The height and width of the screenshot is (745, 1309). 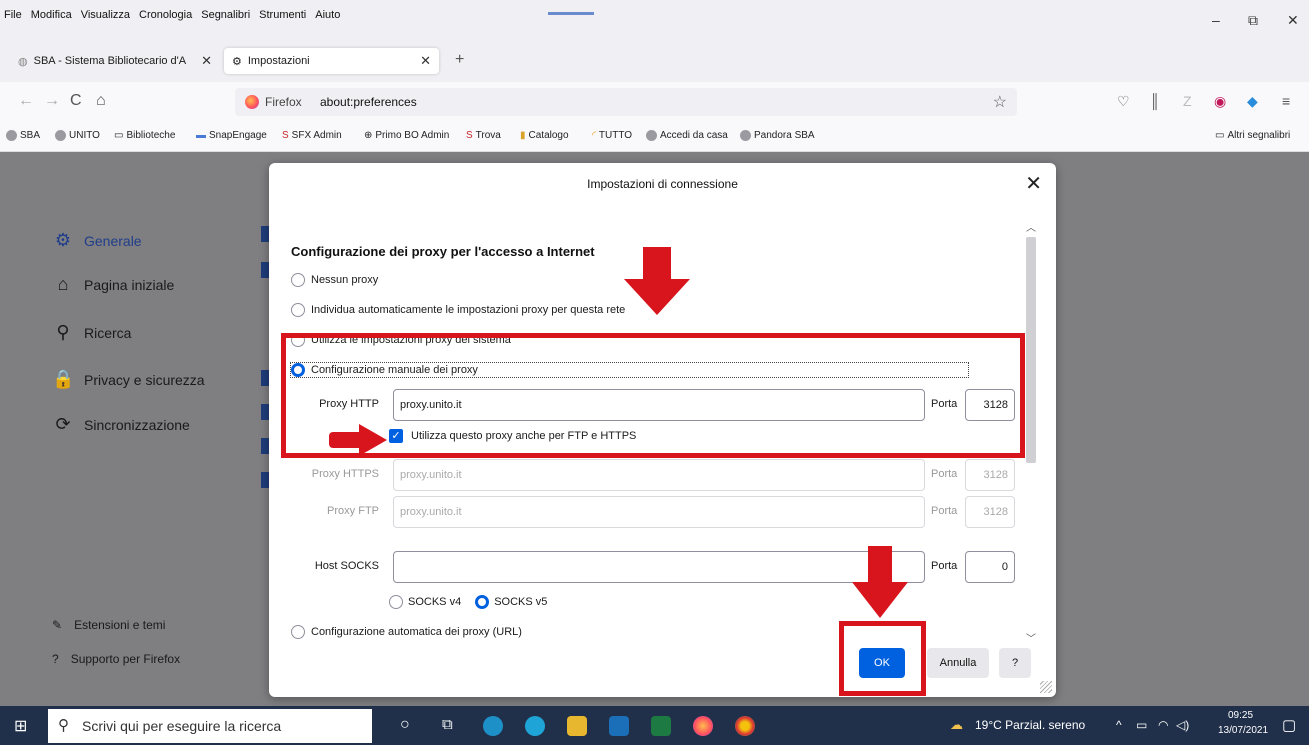 What do you see at coordinates (115, 61) in the screenshot?
I see `tab-sba: ◍ SBA - Sistema Bibliotecario d'A ✕` at bounding box center [115, 61].